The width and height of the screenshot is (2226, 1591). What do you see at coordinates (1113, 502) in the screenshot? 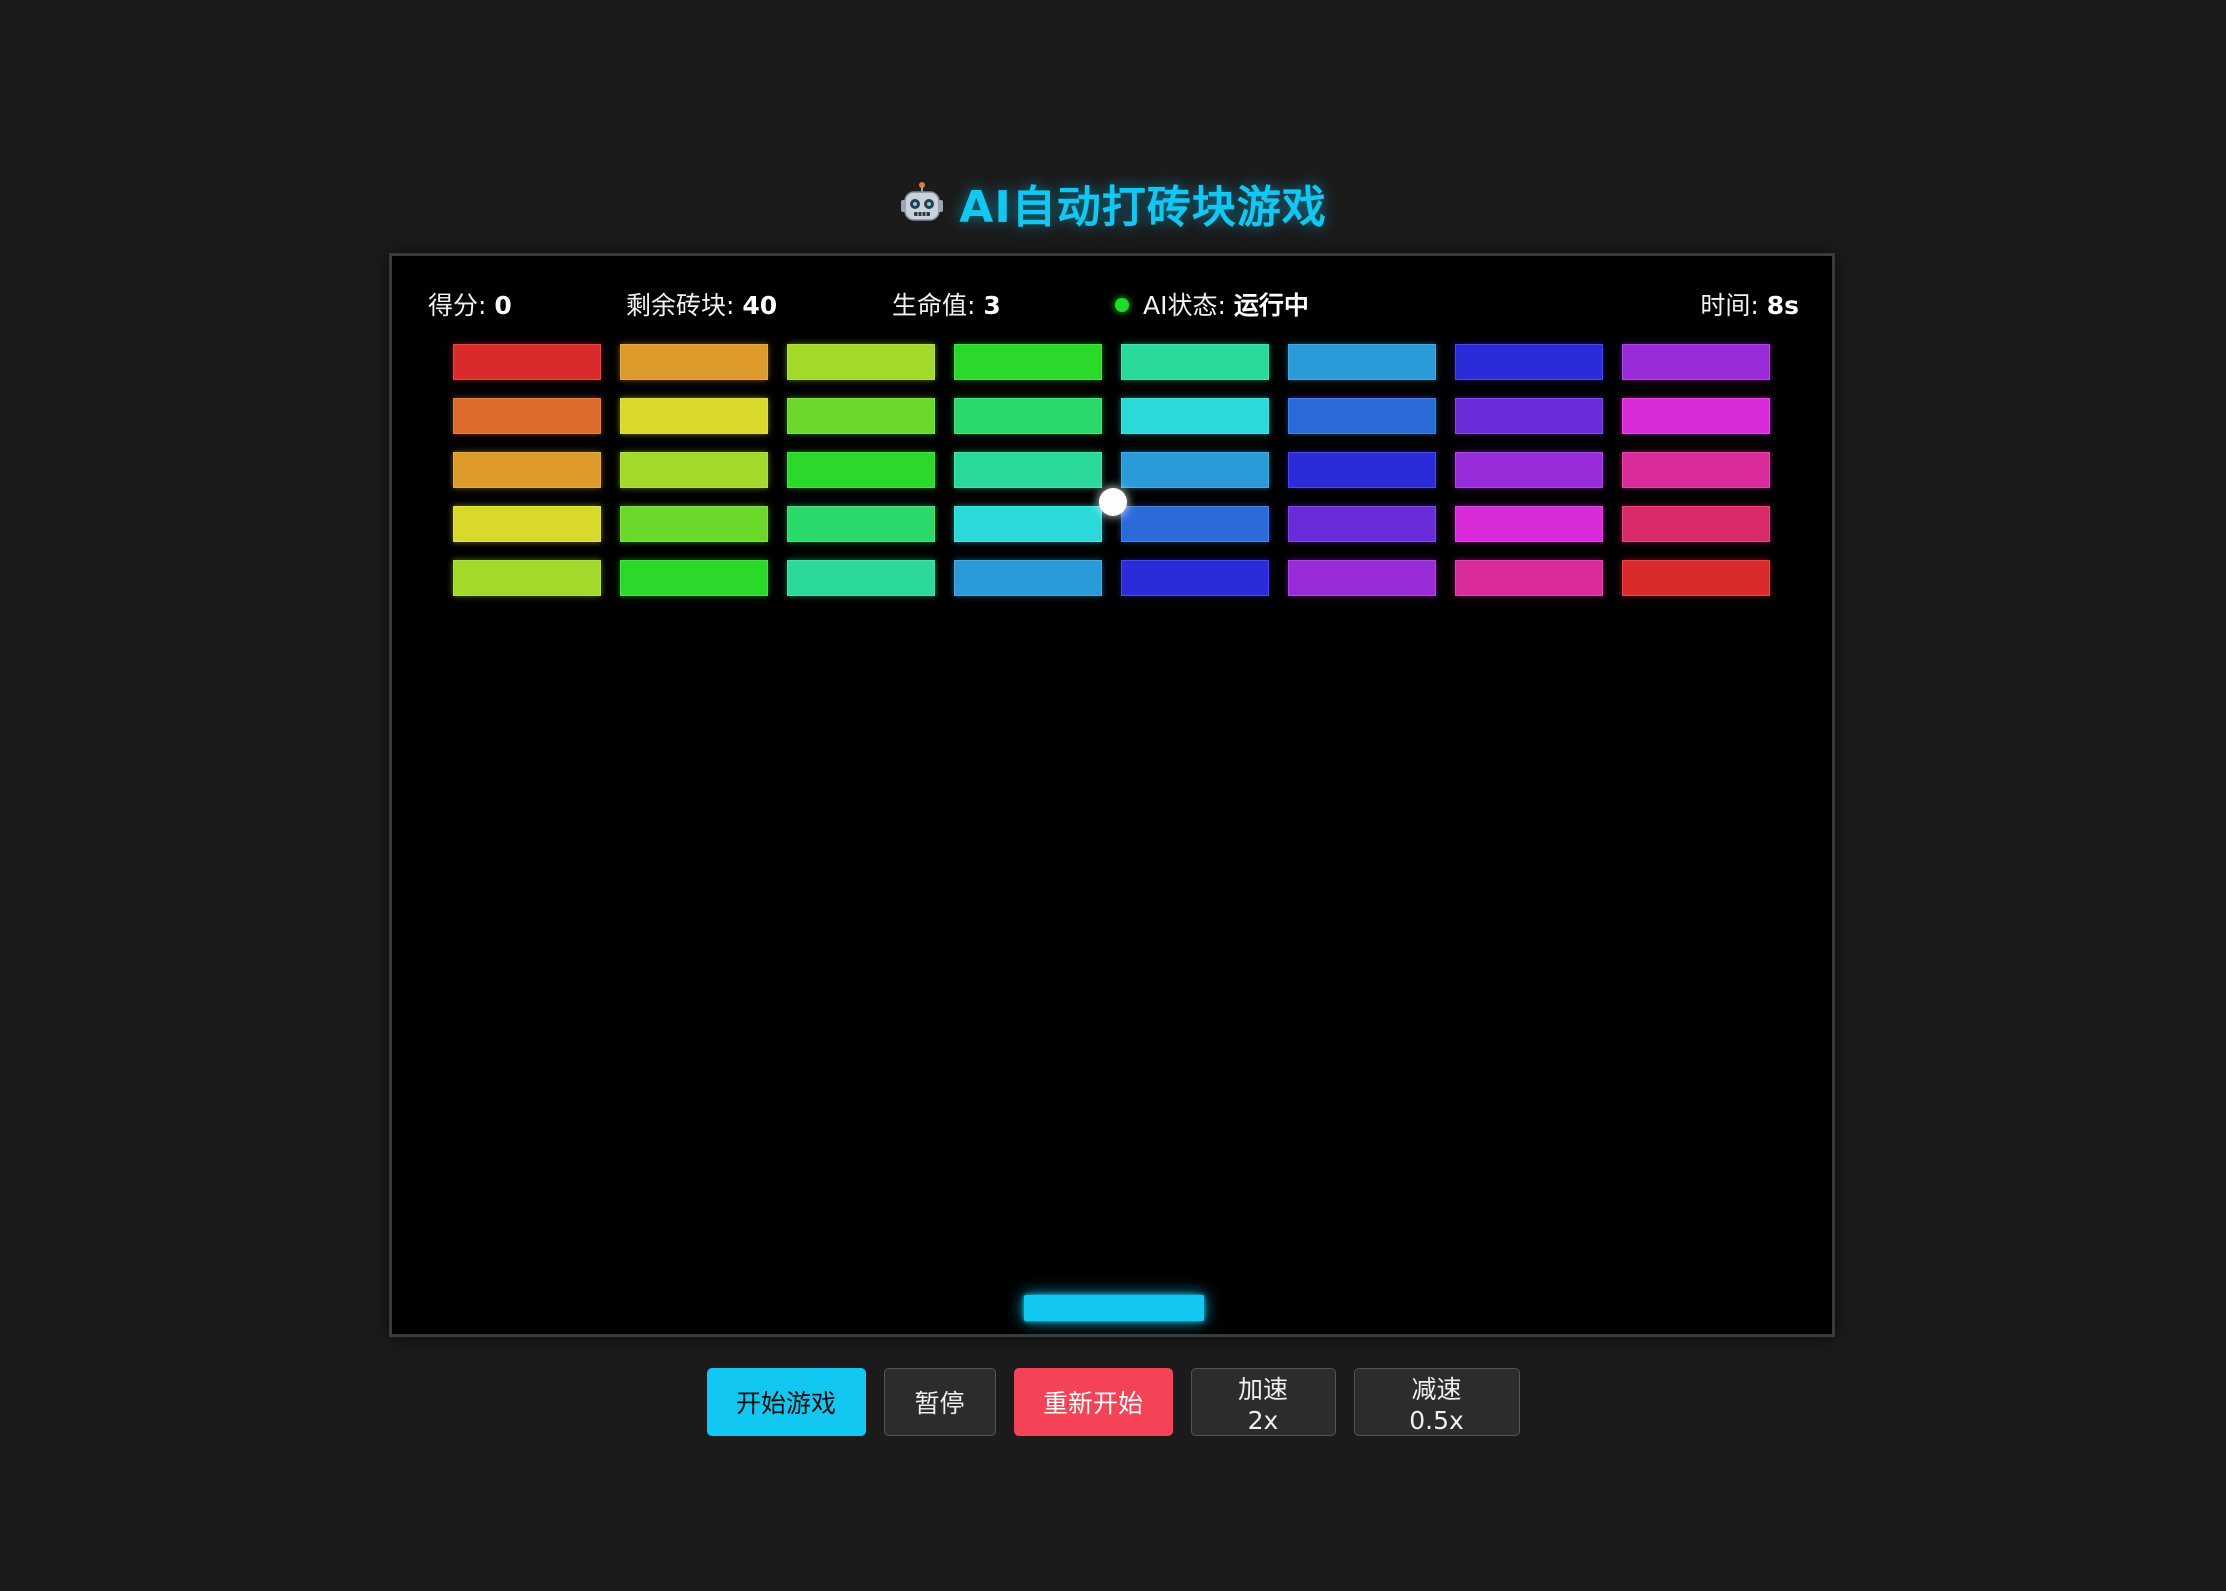
I see `ball` at bounding box center [1113, 502].